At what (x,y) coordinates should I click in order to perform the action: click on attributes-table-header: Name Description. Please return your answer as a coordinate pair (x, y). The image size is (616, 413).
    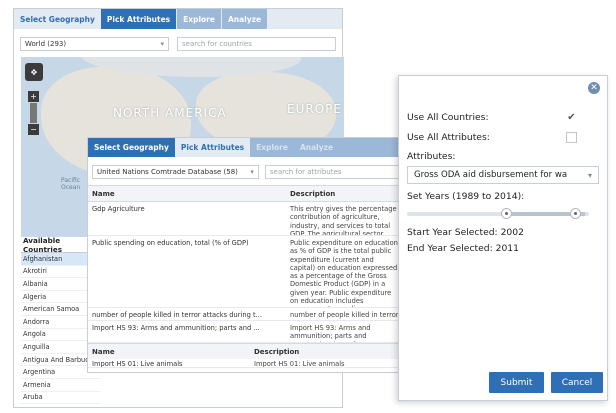
    Looking at the image, I should click on (246, 193).